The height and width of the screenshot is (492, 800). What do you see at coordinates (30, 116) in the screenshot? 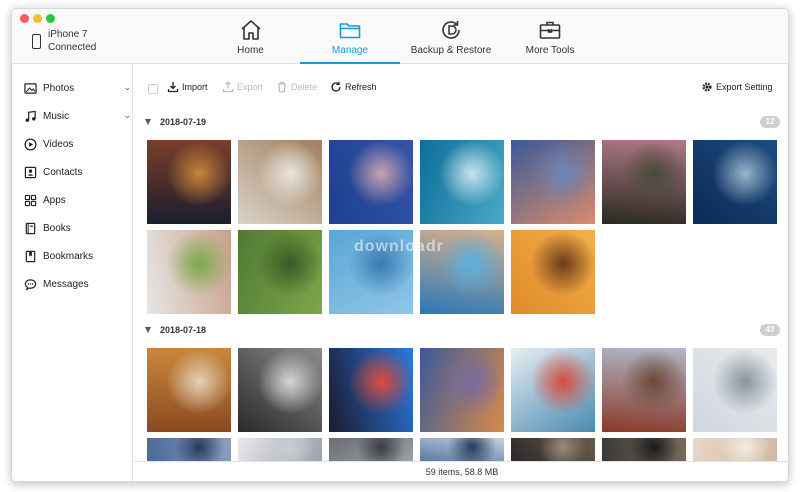
I see `music-note-icon` at bounding box center [30, 116].